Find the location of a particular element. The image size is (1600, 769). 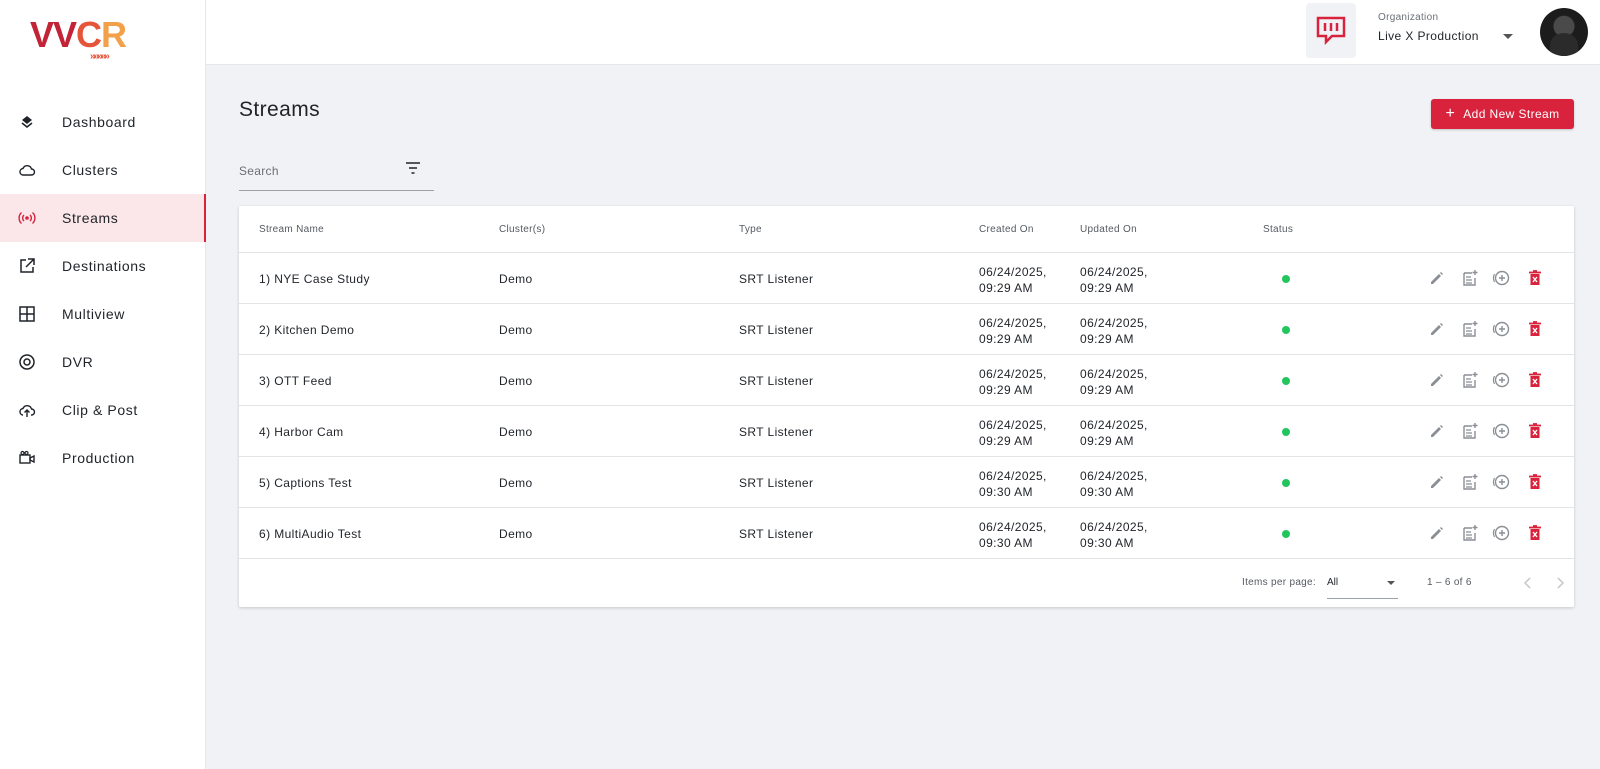

user-avatar is located at coordinates (1564, 32).